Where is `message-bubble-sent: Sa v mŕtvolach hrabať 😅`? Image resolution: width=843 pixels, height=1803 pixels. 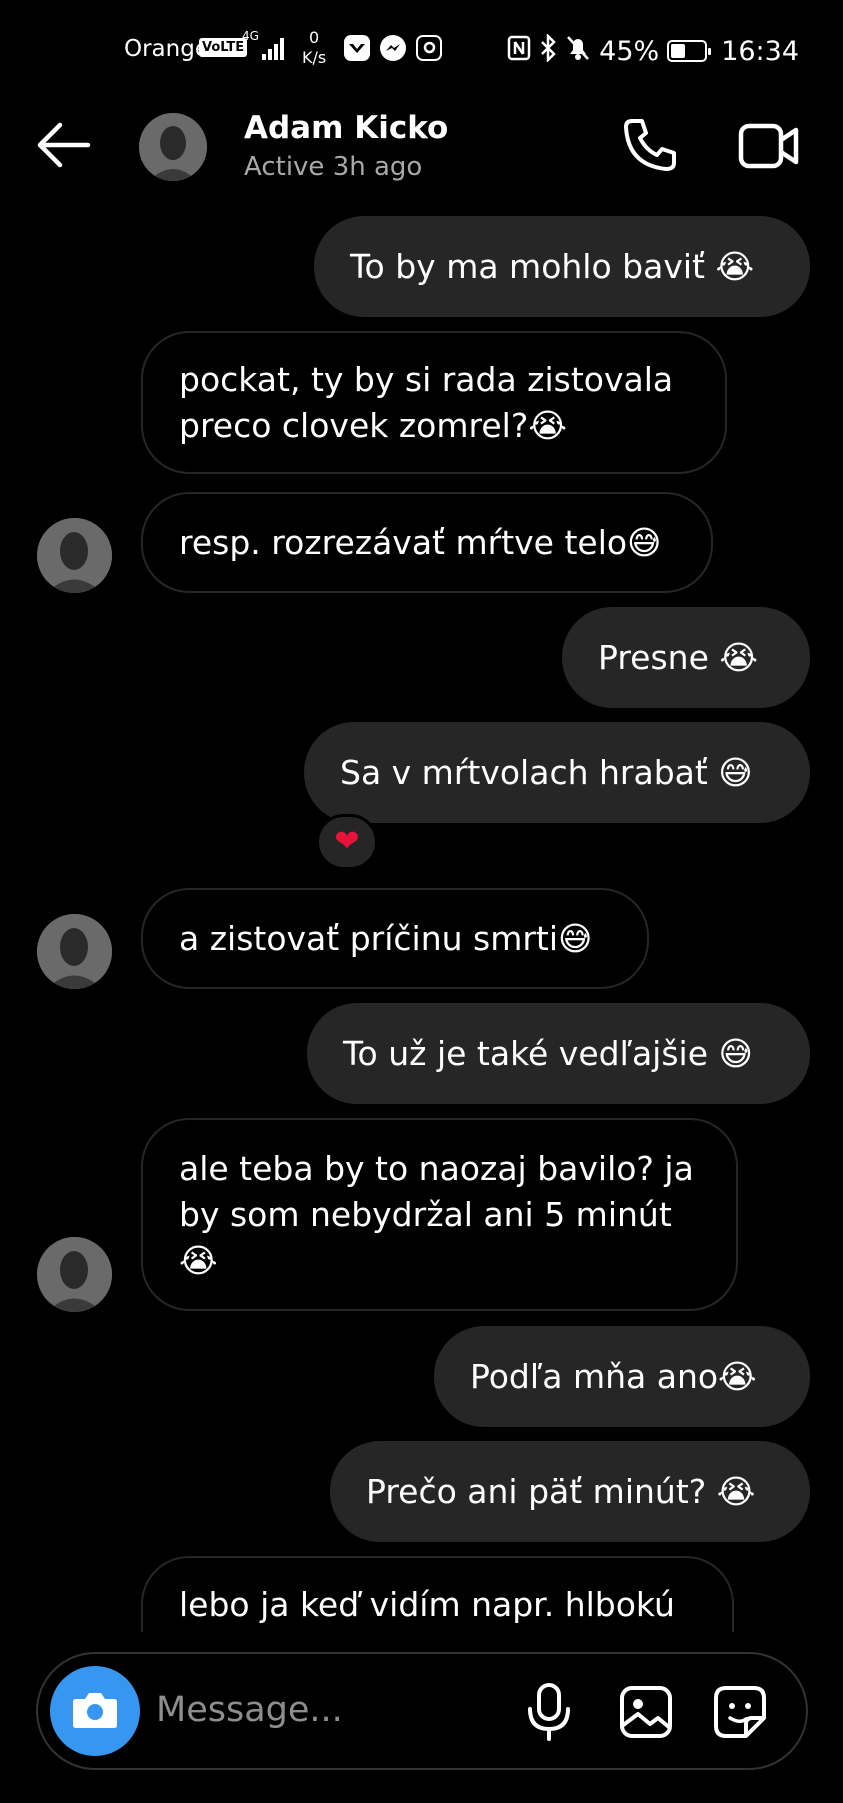
message-bubble-sent: Sa v mŕtvolach hrabať 😅 is located at coordinates (557, 772).